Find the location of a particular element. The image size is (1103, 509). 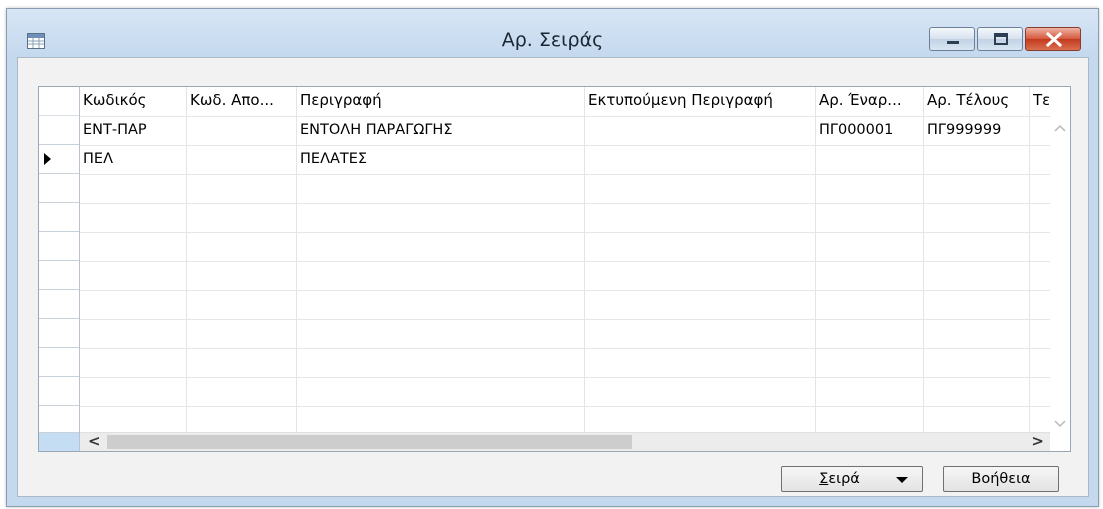

scroll-left-icon: < is located at coordinates (94, 441).